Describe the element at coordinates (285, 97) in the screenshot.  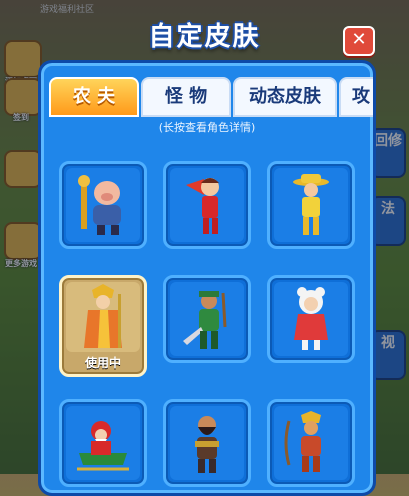
I see `tab-animated-skin: 动态皮肤` at that location.